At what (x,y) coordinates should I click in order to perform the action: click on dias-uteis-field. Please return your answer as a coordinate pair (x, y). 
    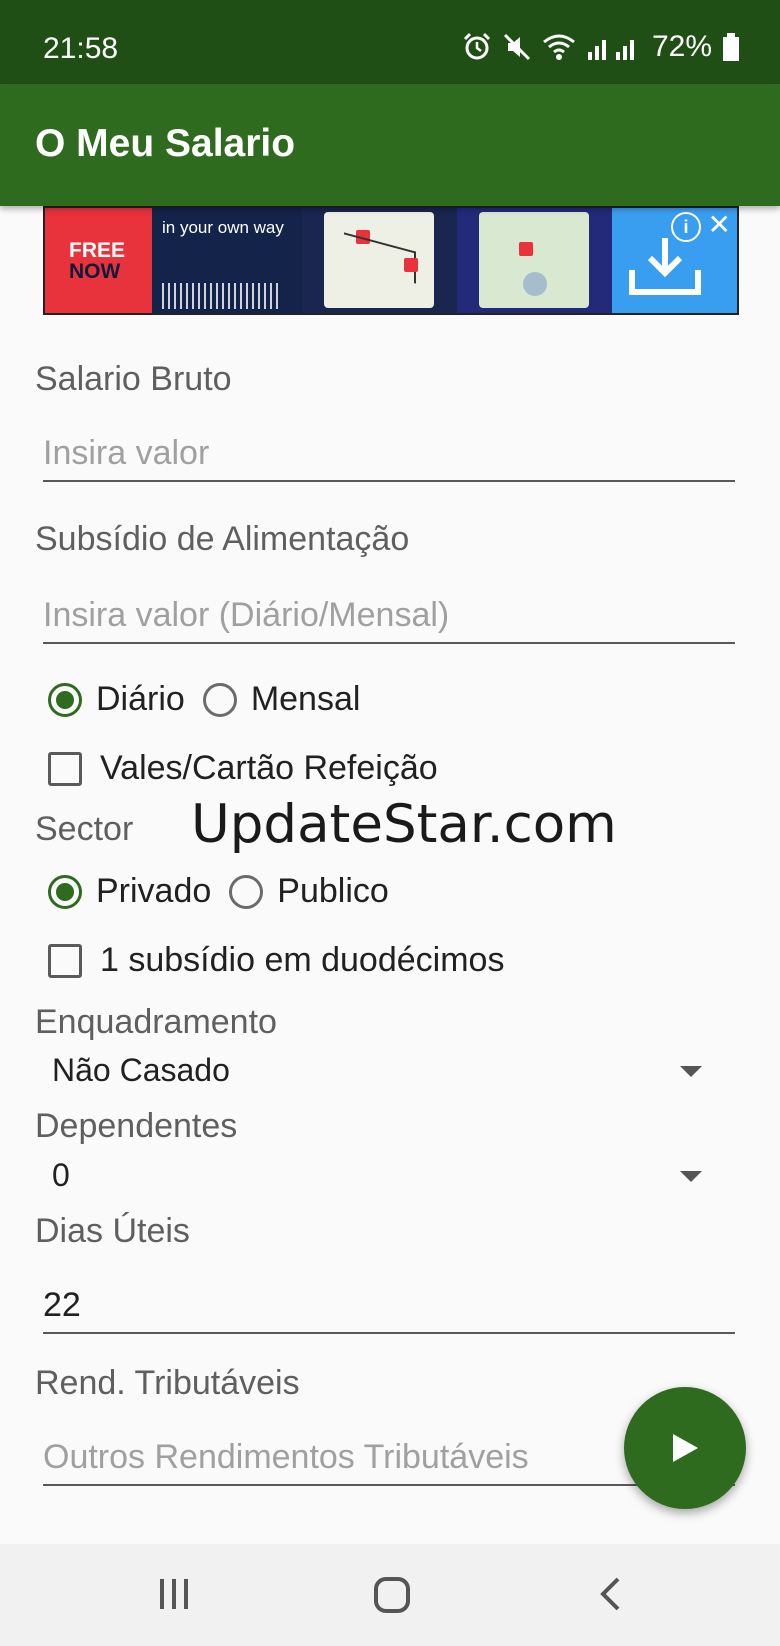
    Looking at the image, I should click on (389, 1307).